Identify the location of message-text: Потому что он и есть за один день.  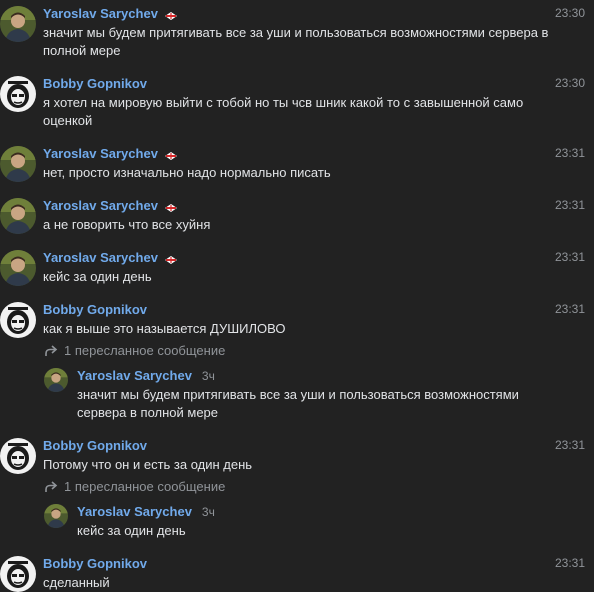
(148, 464).